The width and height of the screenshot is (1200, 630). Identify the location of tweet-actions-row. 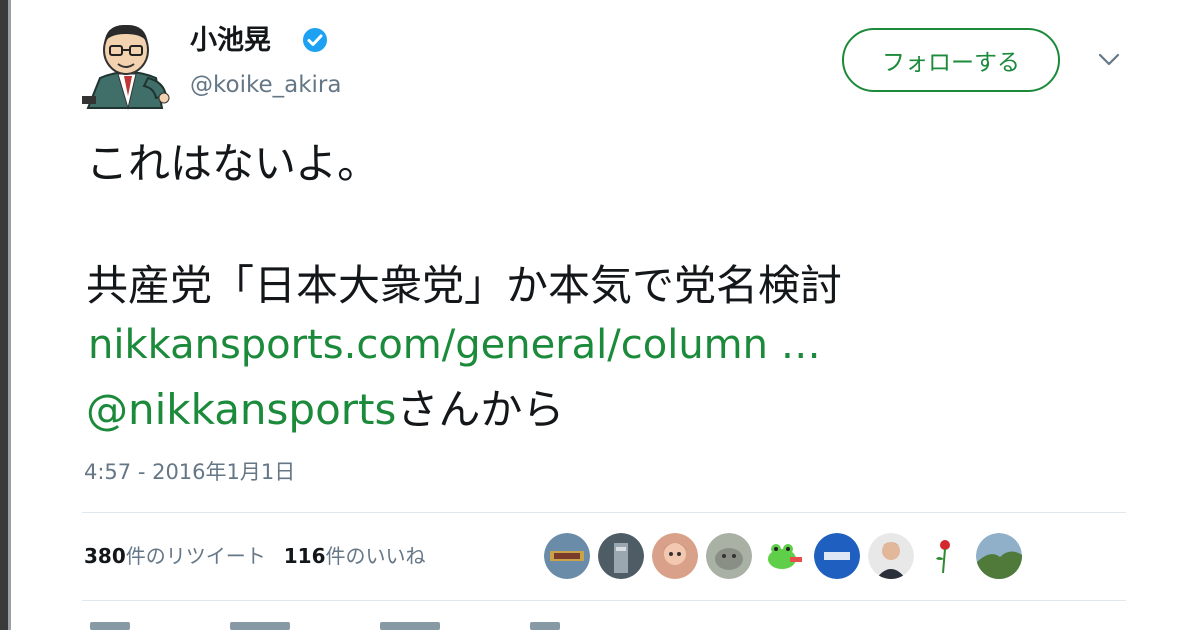
(370, 623).